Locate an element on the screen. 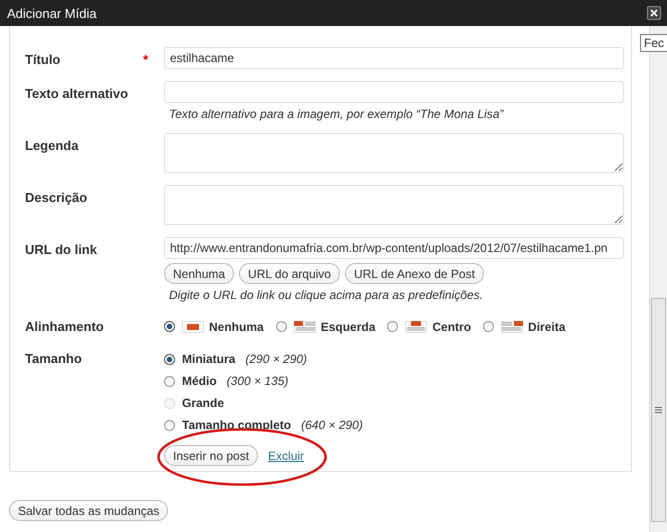 The height and width of the screenshot is (532, 667). window-title: Adicionar Mídia is located at coordinates (52, 13).